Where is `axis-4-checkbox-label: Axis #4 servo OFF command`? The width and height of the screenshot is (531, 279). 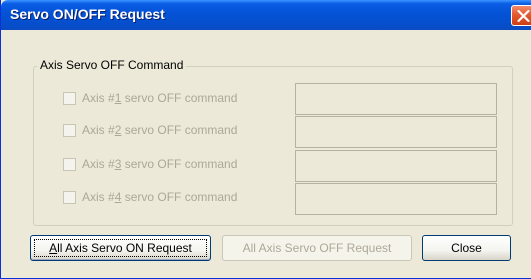 axis-4-checkbox-label: Axis #4 servo OFF command is located at coordinates (160, 197).